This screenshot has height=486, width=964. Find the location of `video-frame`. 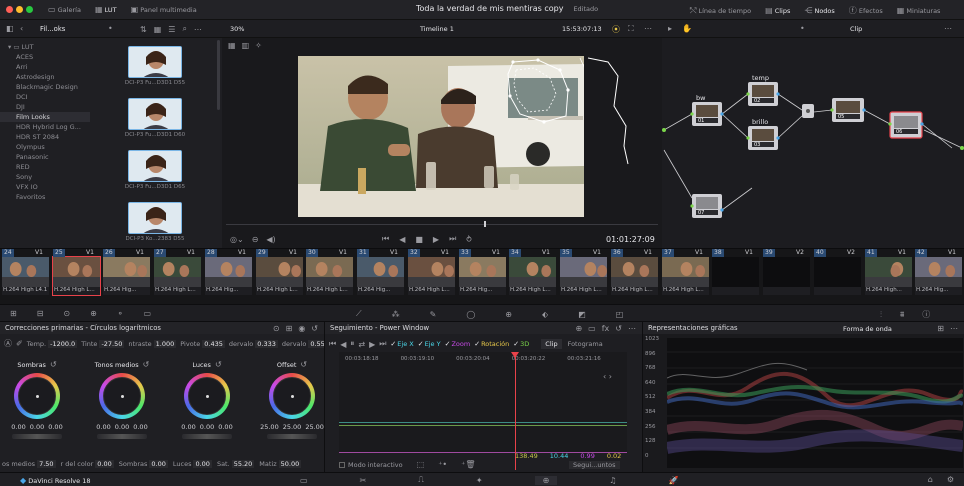

video-frame is located at coordinates (441, 136).